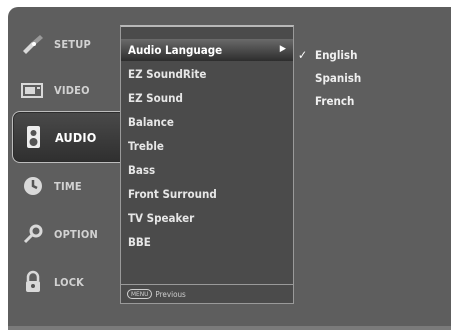 The height and width of the screenshot is (330, 451). I want to click on option-gear-icon, so click(33, 234).